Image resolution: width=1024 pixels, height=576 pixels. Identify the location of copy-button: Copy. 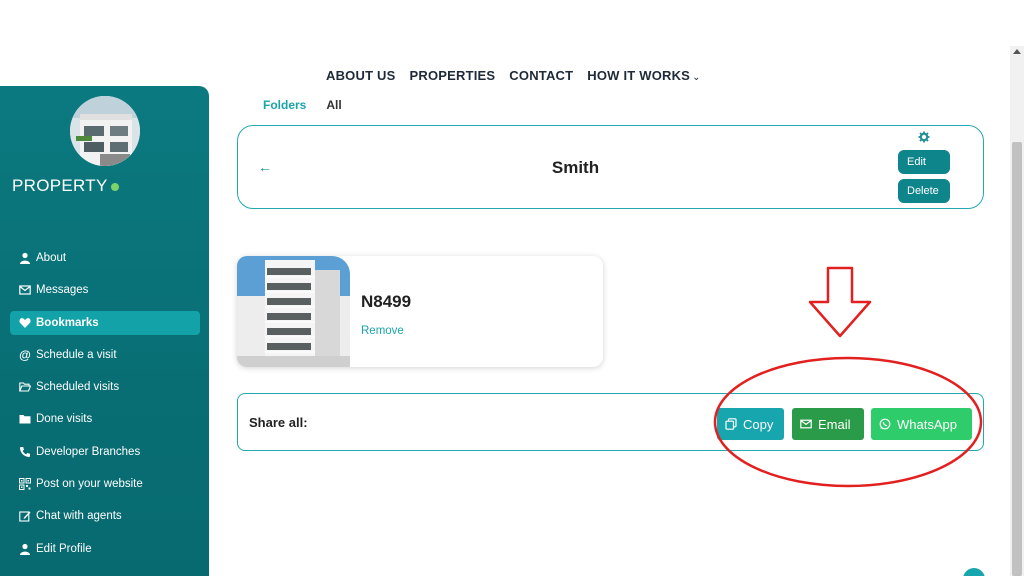
(750, 424).